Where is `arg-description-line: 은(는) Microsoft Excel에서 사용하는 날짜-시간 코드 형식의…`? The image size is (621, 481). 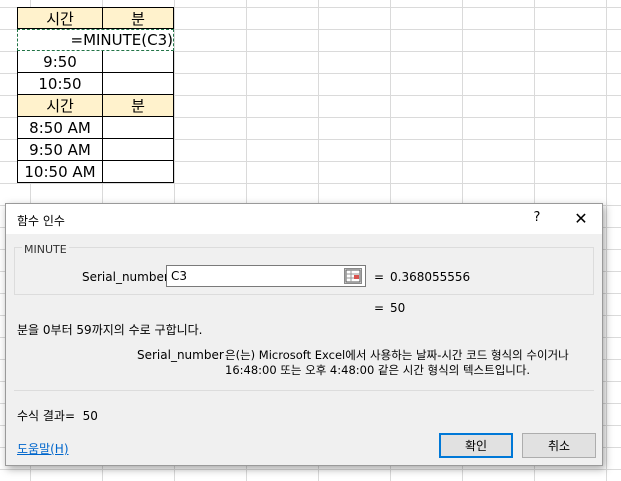 arg-description-line: 은(는) Microsoft Excel에서 사용하는 날짜-시간 코드 형식의… is located at coordinates (397, 355).